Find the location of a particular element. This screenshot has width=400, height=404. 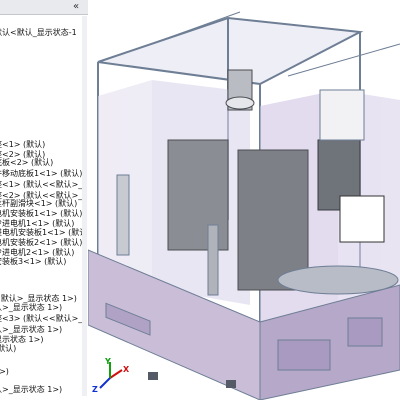

tree-item: 底板<2> (默认) is located at coordinates (26, 162).